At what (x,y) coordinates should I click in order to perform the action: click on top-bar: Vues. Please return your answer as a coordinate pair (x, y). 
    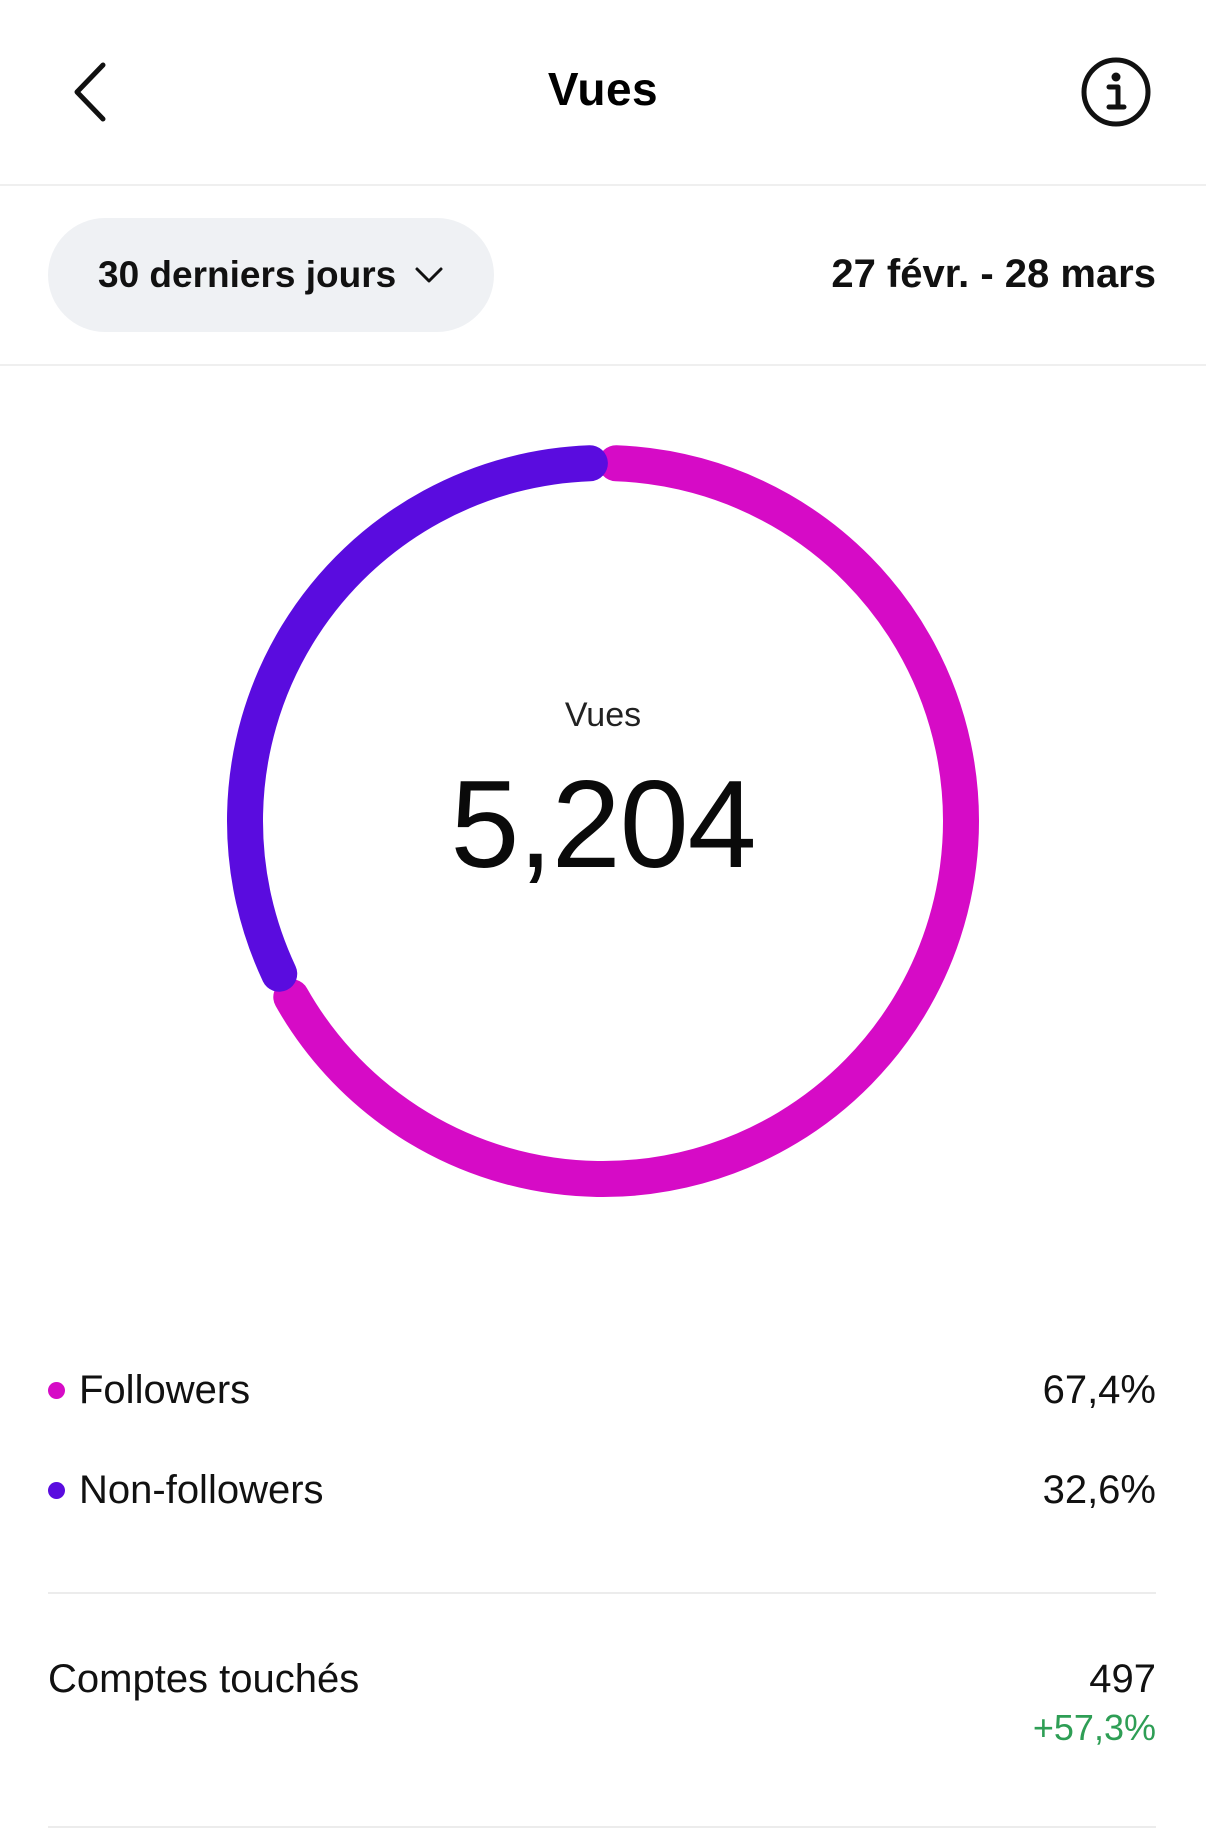
    Looking at the image, I should click on (603, 93).